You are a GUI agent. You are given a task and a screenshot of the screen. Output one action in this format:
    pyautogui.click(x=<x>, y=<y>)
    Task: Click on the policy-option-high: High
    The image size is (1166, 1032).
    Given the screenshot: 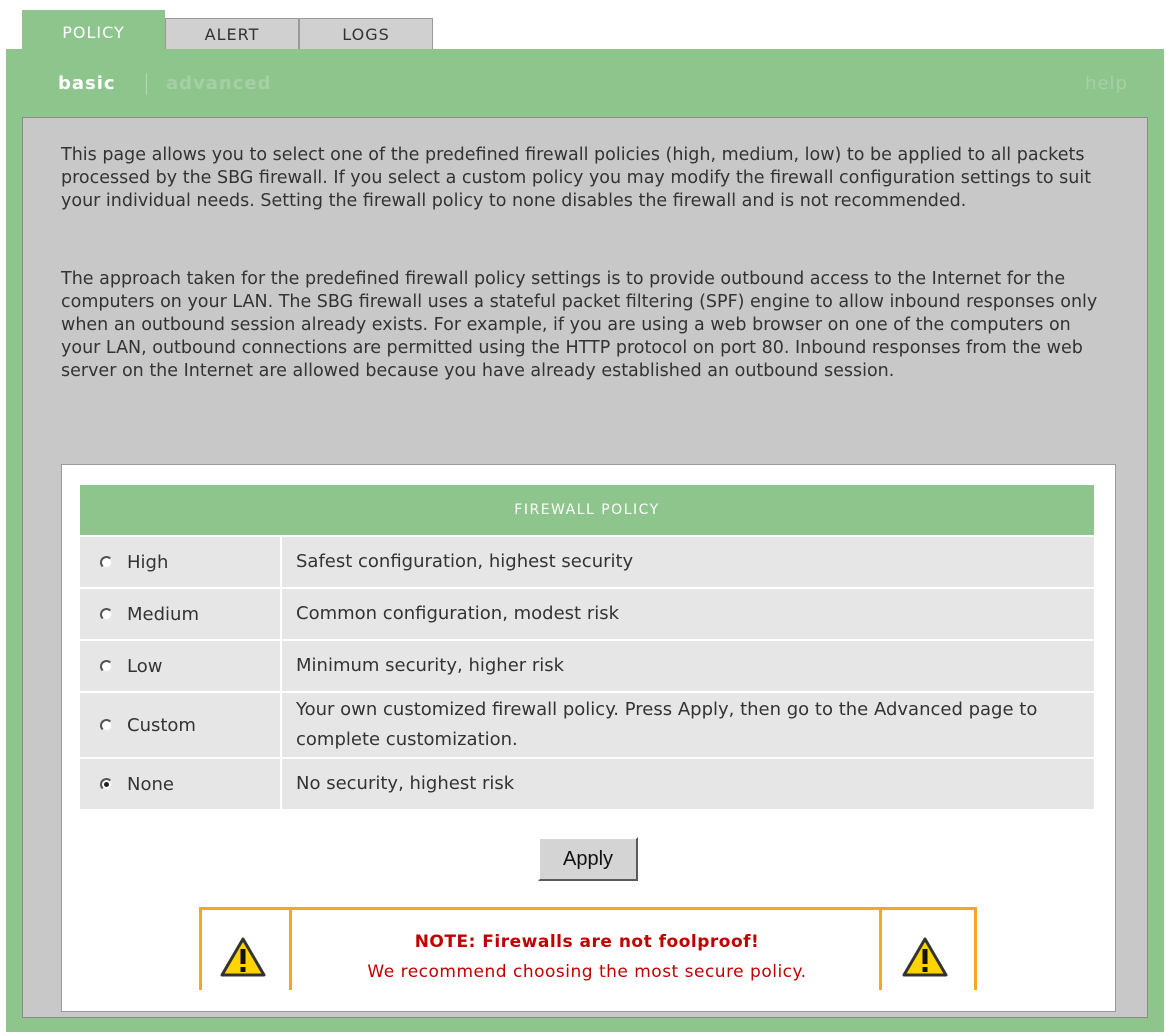 What is the action you would take?
    pyautogui.click(x=181, y=562)
    